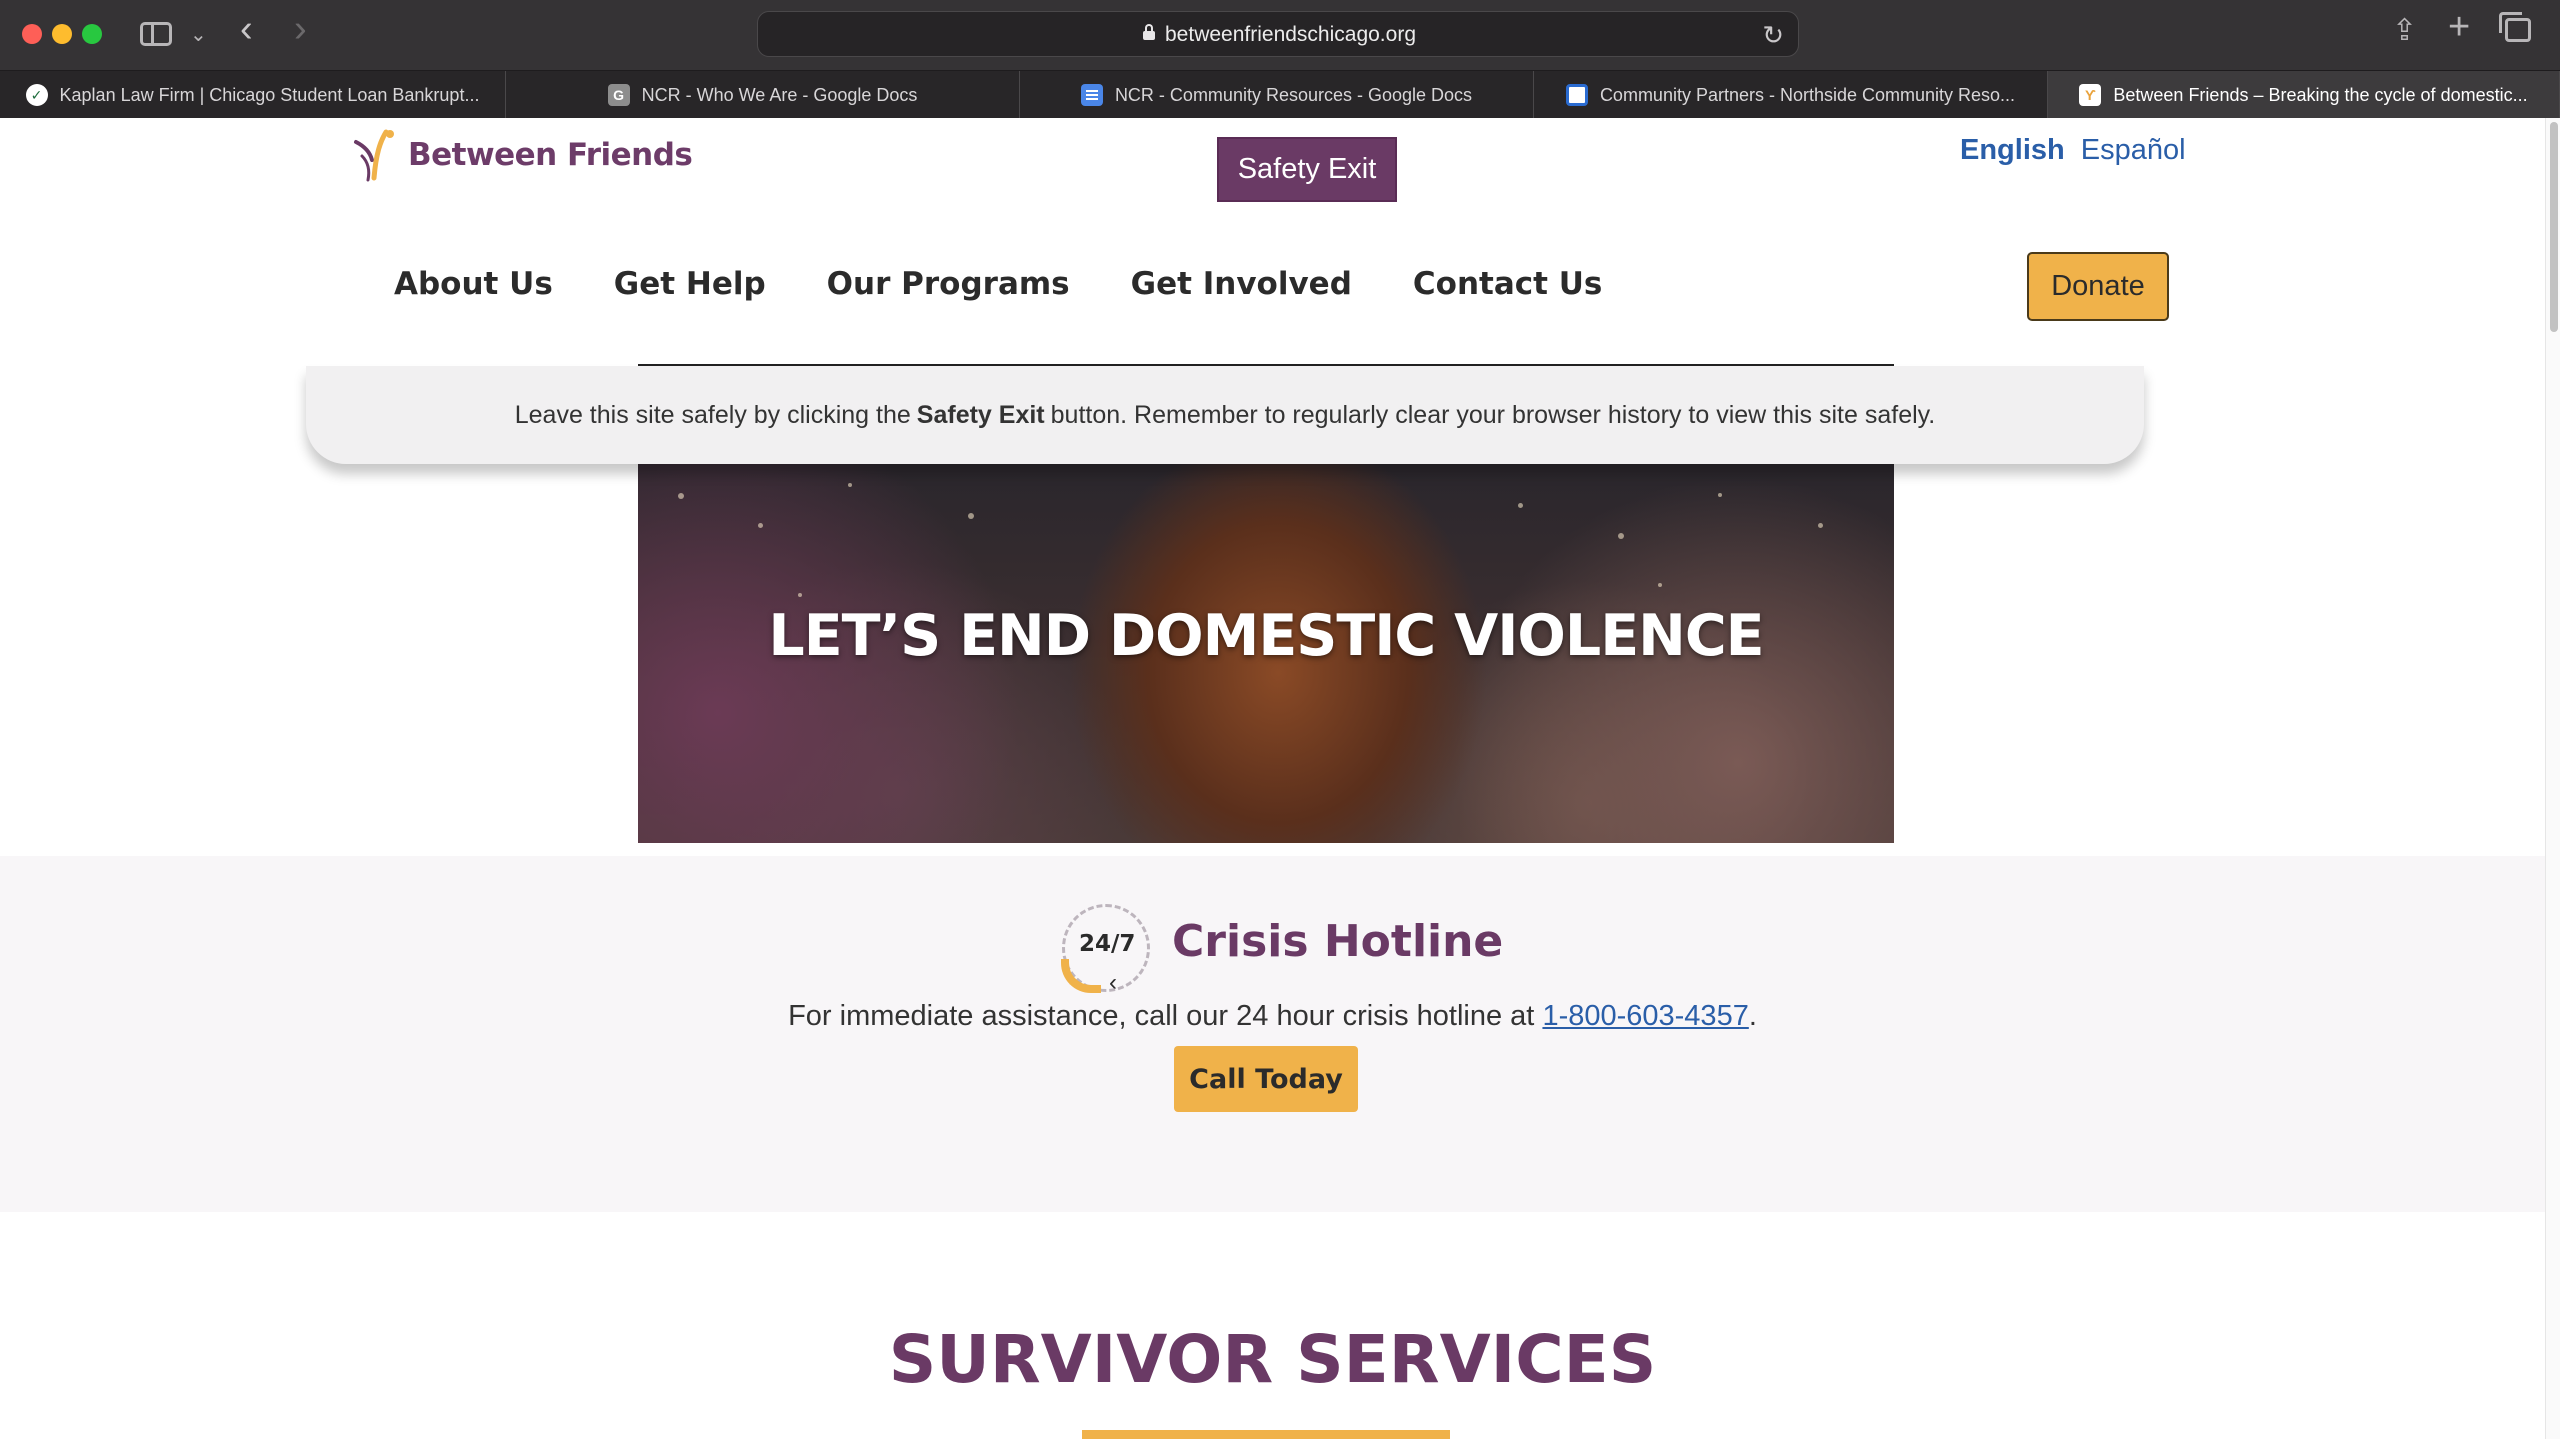 This screenshot has height=1439, width=2560. What do you see at coordinates (36, 95) in the screenshot?
I see `kaplan-favicon-icon: ✓` at bounding box center [36, 95].